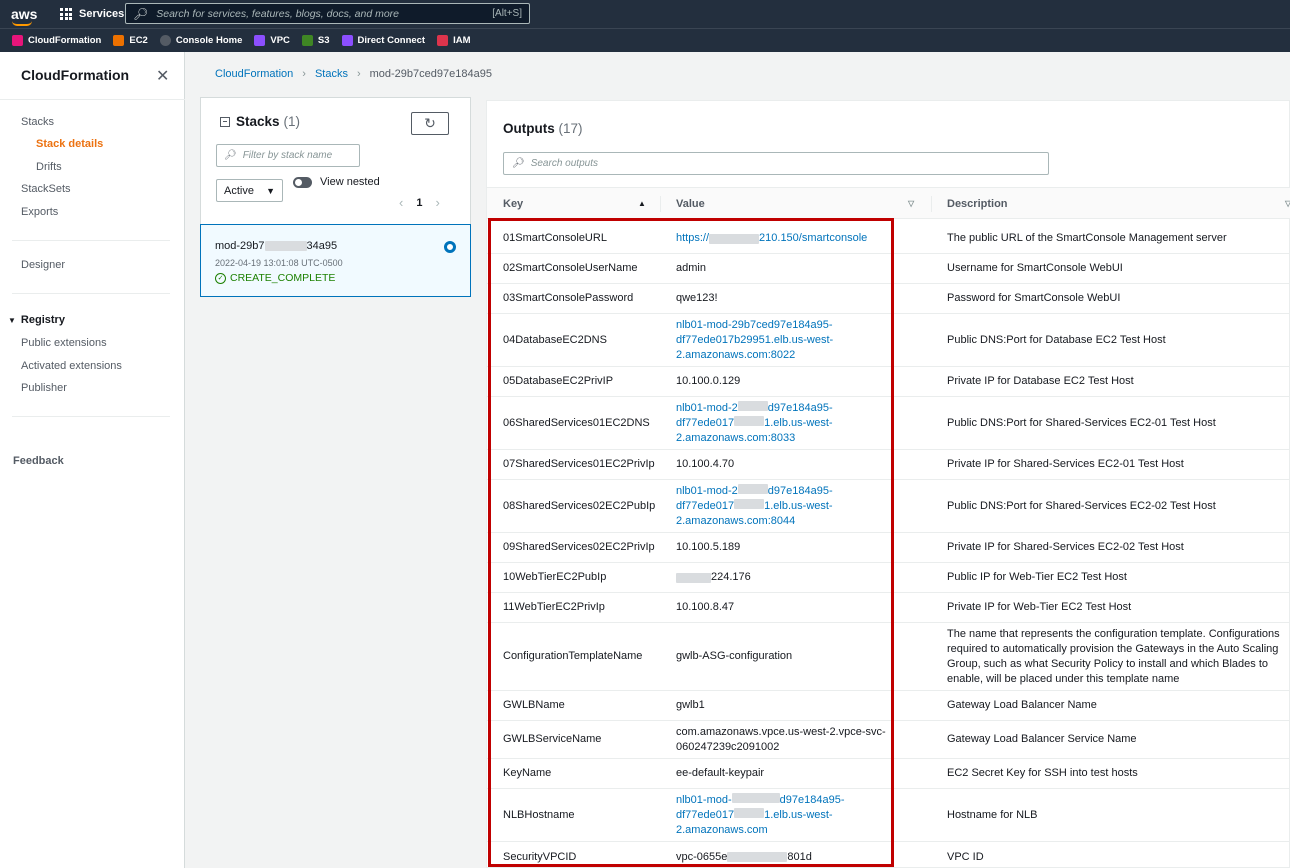  I want to click on aws-logo: aws, so click(26, 16).